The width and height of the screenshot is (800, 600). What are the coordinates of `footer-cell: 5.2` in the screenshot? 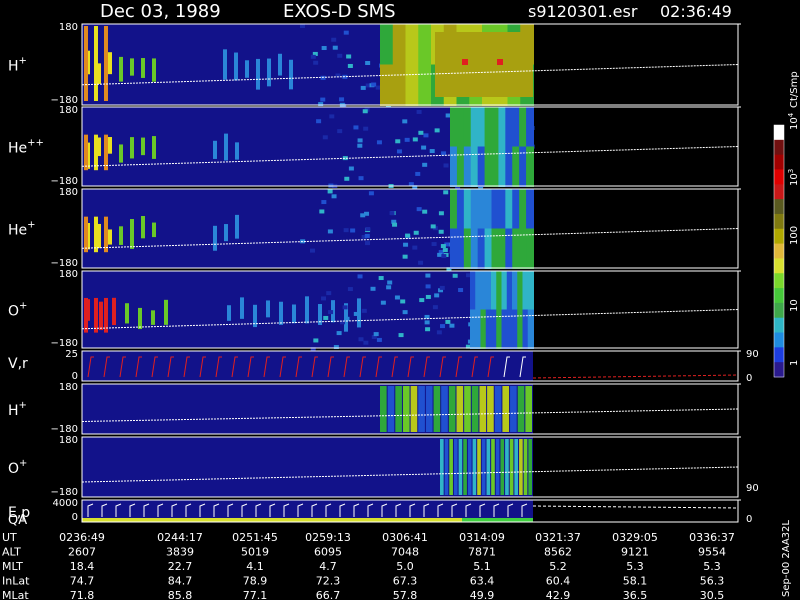 It's located at (558, 566).